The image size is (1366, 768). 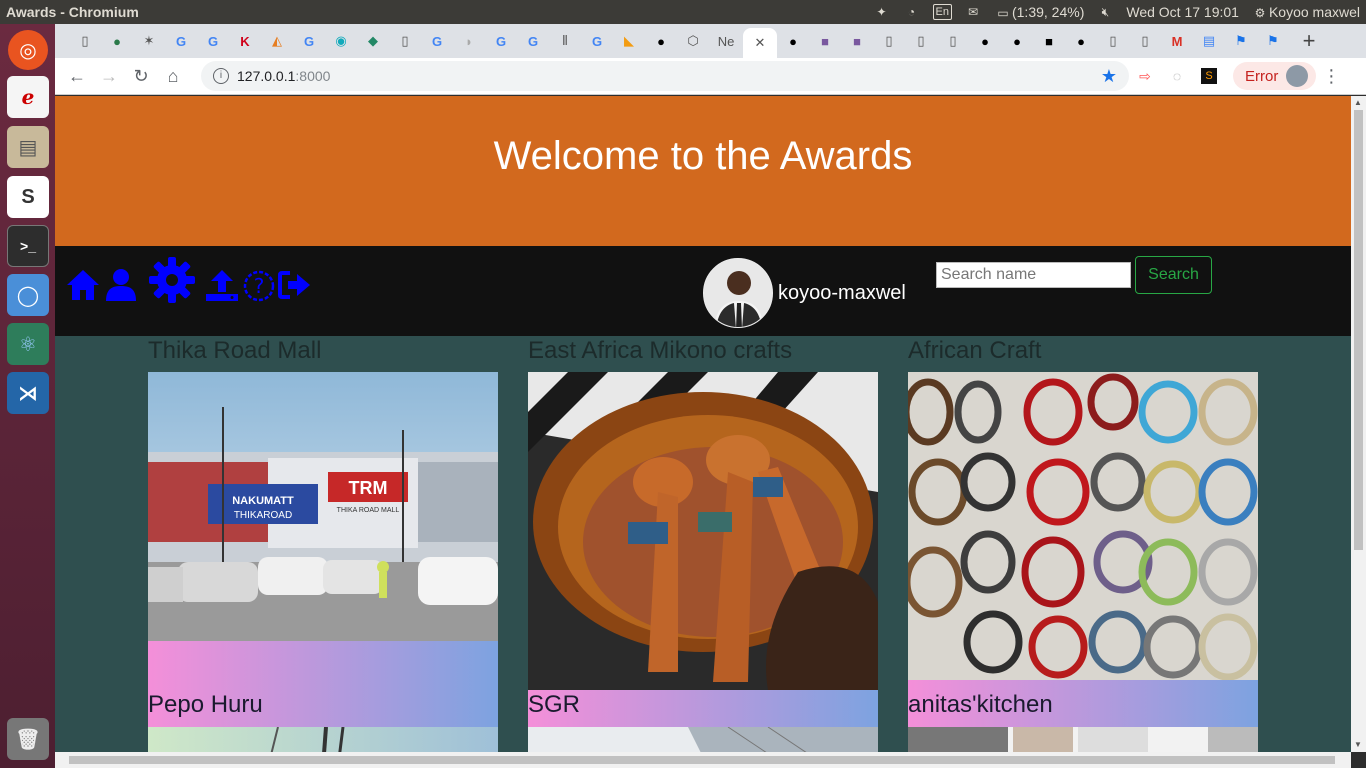 What do you see at coordinates (222, 285) in the screenshot?
I see `upload-icon` at bounding box center [222, 285].